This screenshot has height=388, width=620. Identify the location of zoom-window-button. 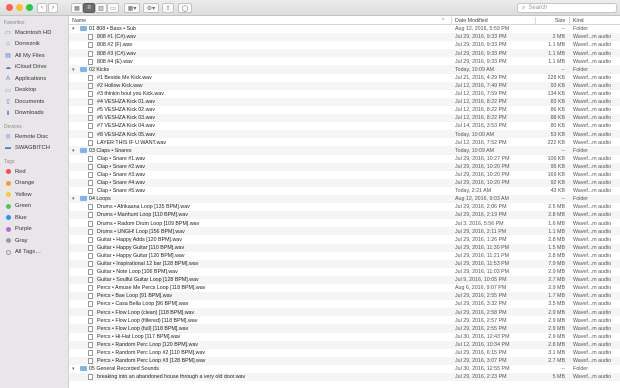
(29, 7).